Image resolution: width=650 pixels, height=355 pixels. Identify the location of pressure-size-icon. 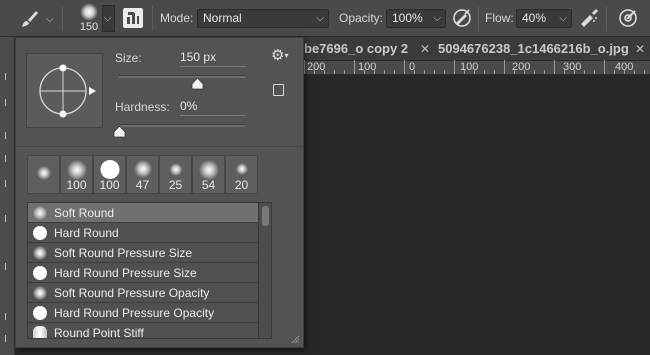
(628, 18).